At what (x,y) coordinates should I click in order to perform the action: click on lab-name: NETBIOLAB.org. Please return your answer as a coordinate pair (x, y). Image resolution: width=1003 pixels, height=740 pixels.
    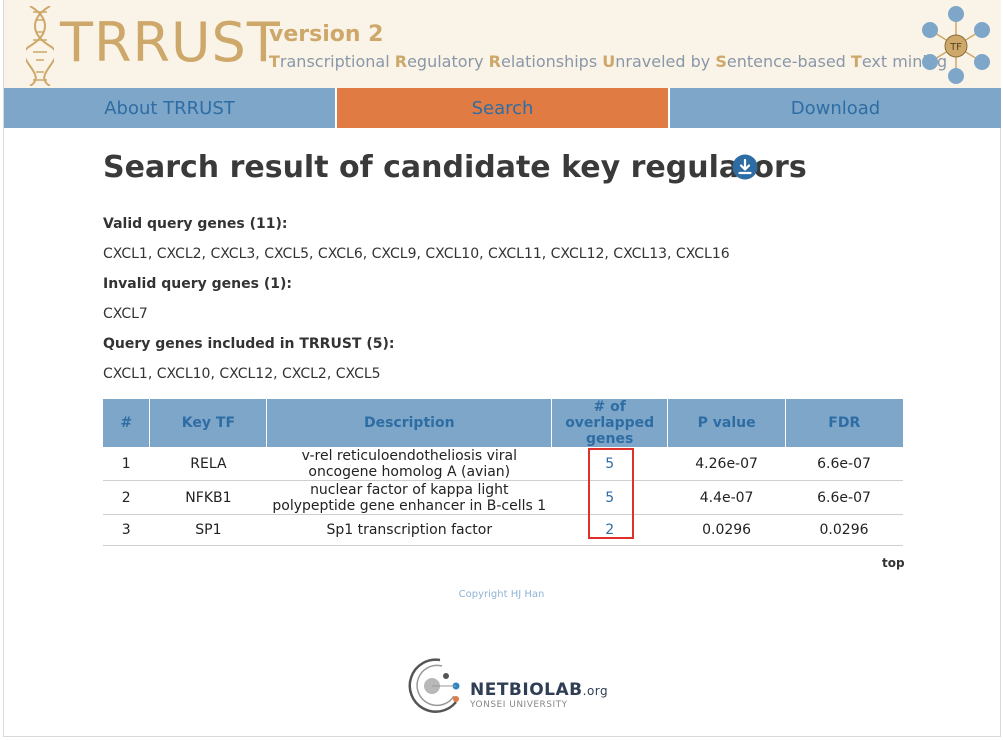
    Looking at the image, I should click on (539, 690).